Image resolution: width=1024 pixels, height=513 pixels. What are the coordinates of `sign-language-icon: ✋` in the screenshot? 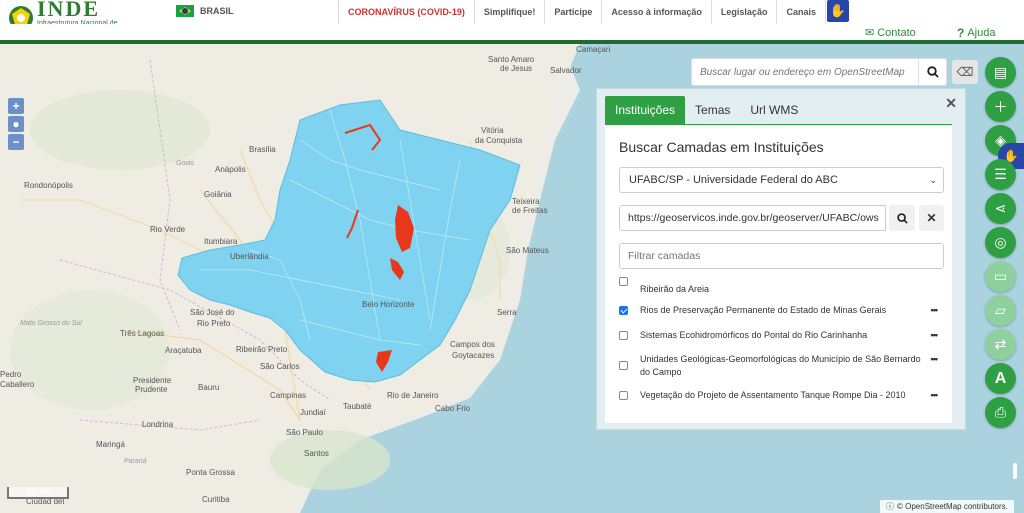 It's located at (838, 11).